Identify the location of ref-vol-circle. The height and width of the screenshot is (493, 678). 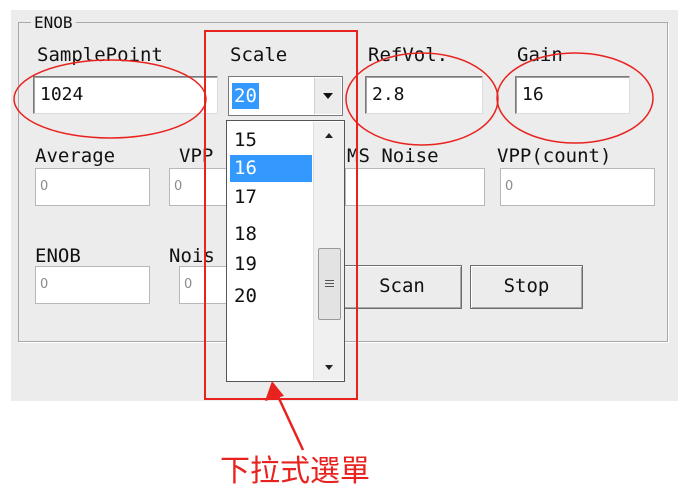
(422, 99).